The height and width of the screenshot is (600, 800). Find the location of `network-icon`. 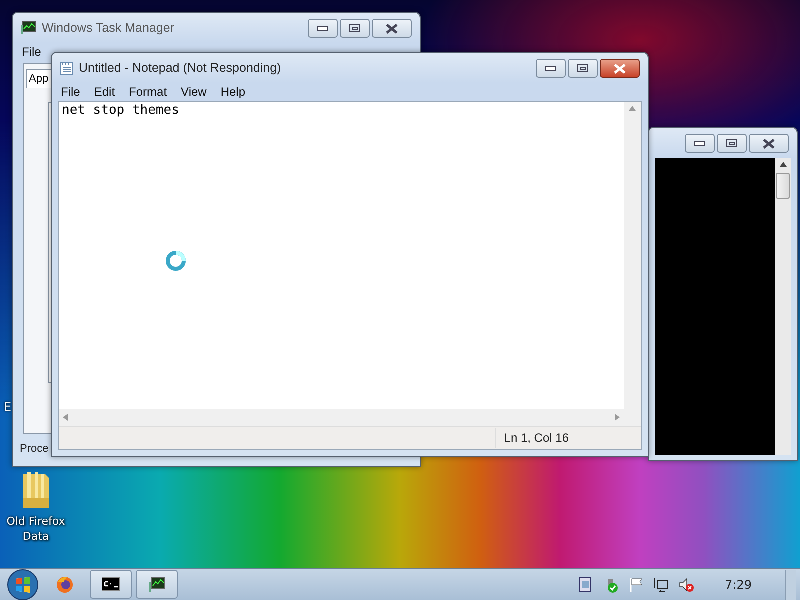

network-icon is located at coordinates (661, 584).